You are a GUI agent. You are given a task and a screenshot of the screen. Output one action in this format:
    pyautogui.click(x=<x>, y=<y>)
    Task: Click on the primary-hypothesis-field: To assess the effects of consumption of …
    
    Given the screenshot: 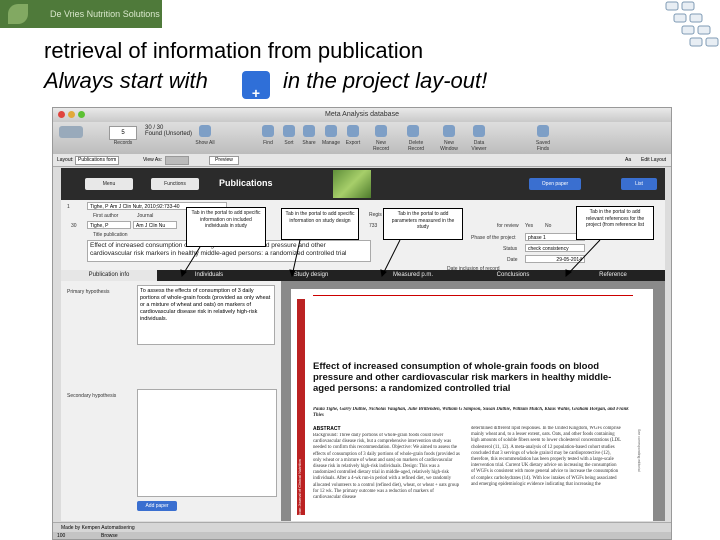 What is the action you would take?
    pyautogui.click(x=206, y=315)
    